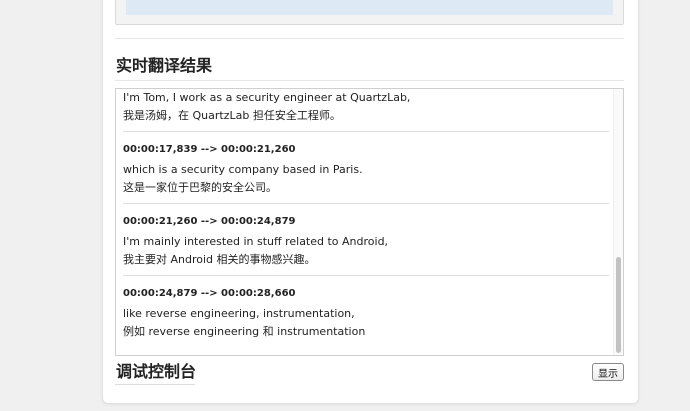  What do you see at coordinates (369, 7) in the screenshot?
I see `upper-panel-content` at bounding box center [369, 7].